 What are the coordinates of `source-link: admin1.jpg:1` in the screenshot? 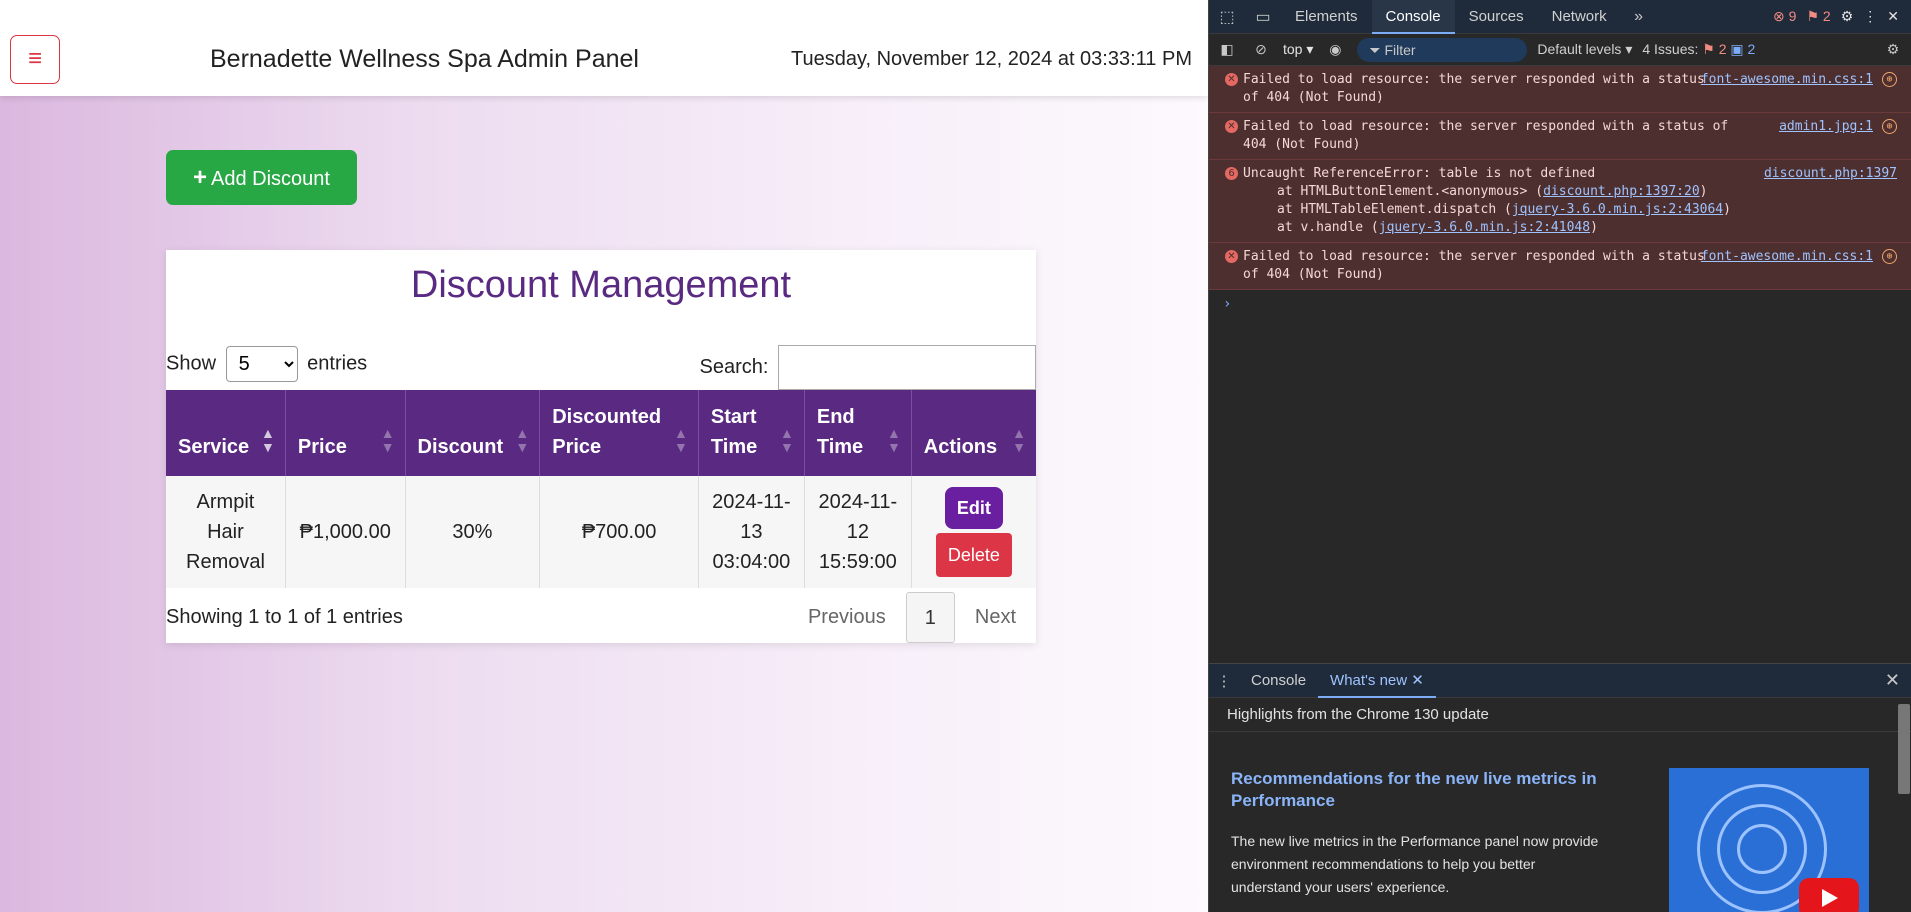 It's located at (1826, 127).